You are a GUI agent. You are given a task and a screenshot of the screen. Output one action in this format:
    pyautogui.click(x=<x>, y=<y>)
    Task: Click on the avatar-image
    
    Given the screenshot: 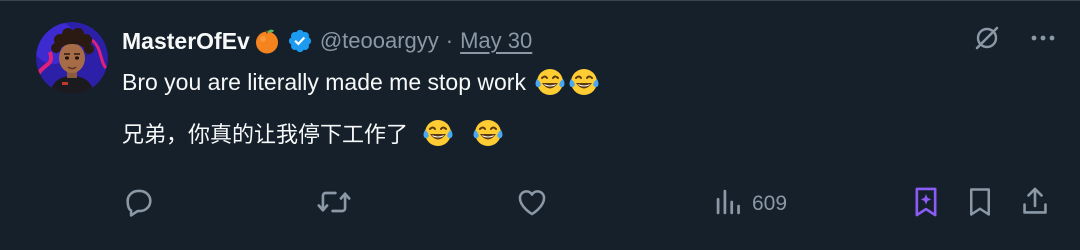 What is the action you would take?
    pyautogui.click(x=72, y=58)
    